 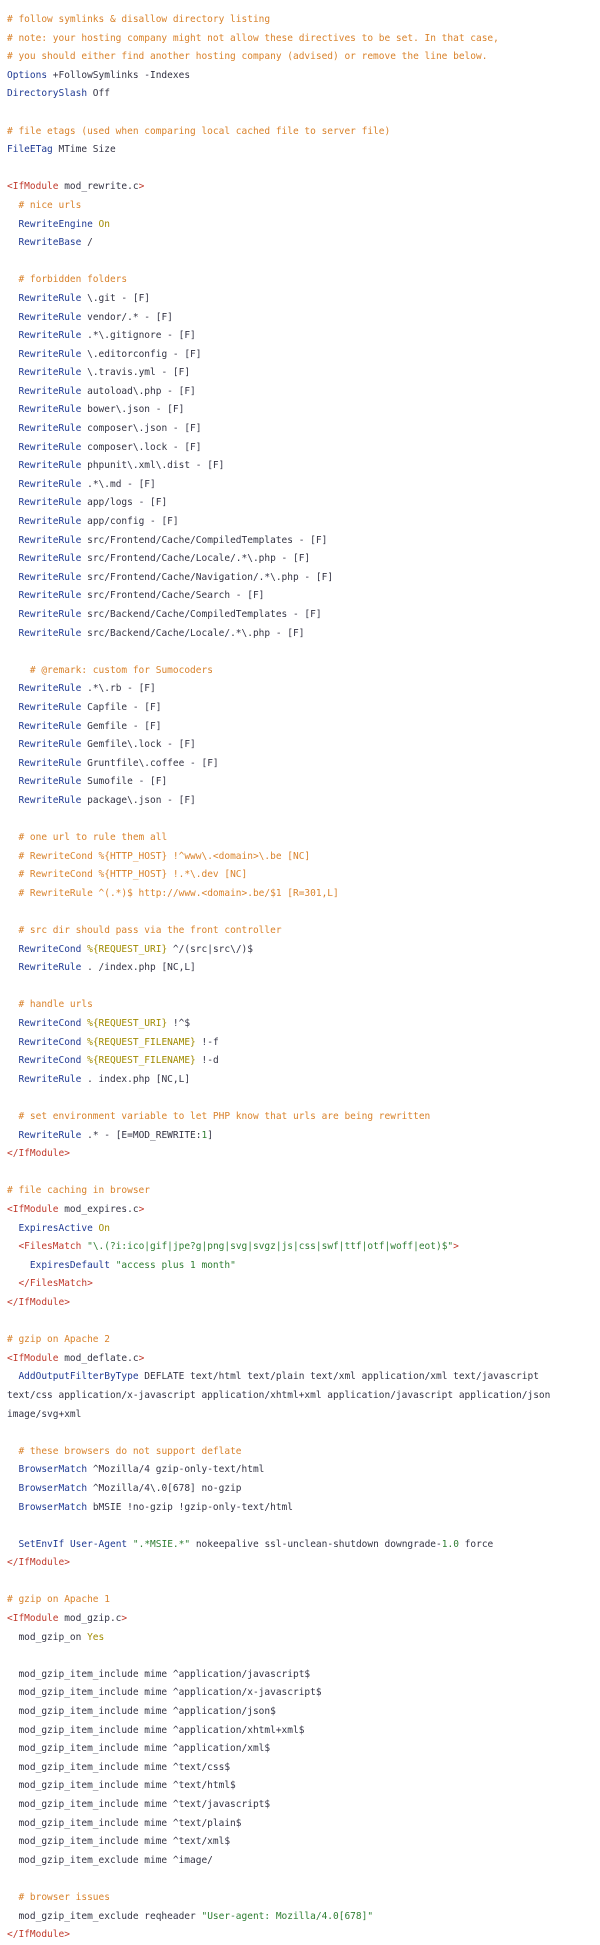 What do you see at coordinates (303, 1154) in the screenshot?
I see `code-line: </IfModule>` at bounding box center [303, 1154].